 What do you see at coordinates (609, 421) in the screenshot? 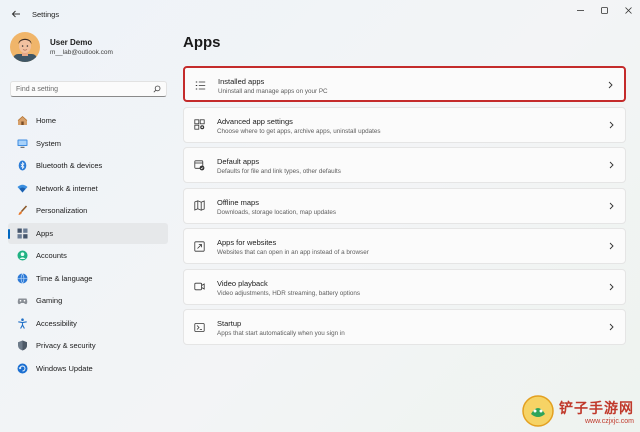
I see `watermark-url: www.czjxjc.com` at bounding box center [609, 421].